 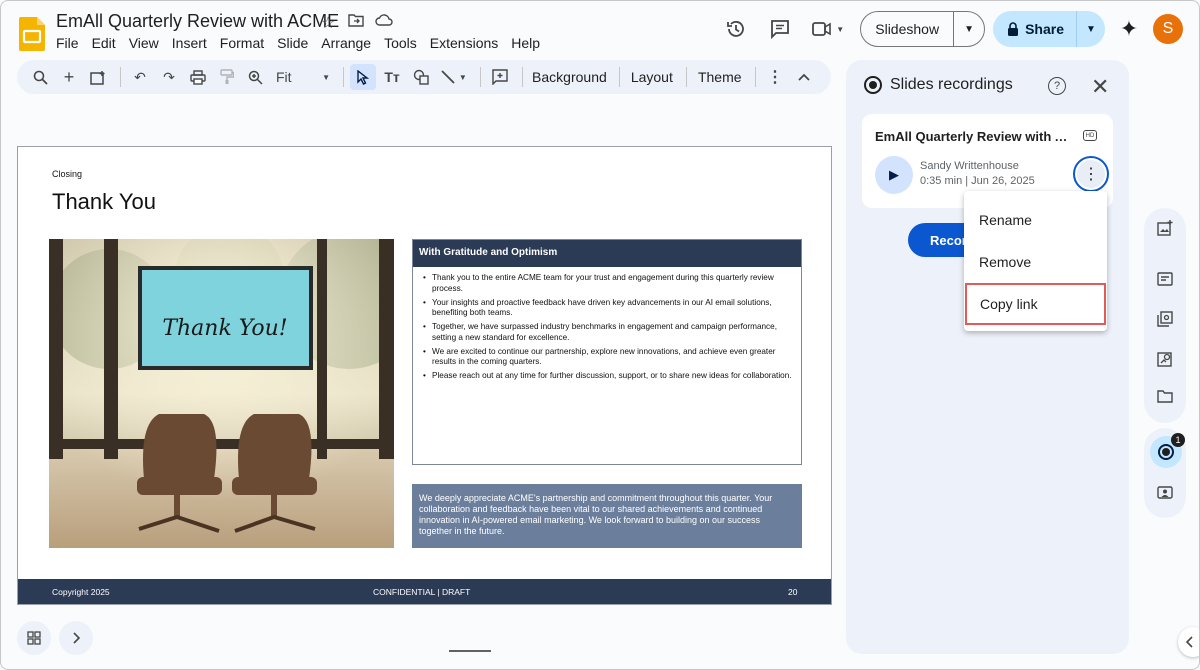 What do you see at coordinates (349, 43) in the screenshot?
I see `menu-arrange: Arrange` at bounding box center [349, 43].